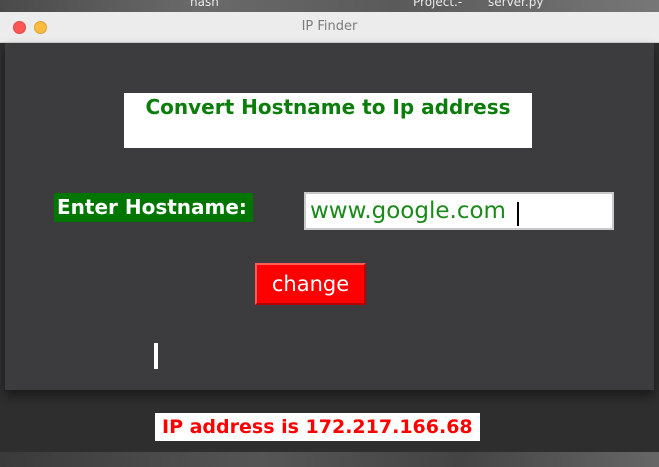  I want to click on window-titlebar: IP Finder, so click(329, 27).